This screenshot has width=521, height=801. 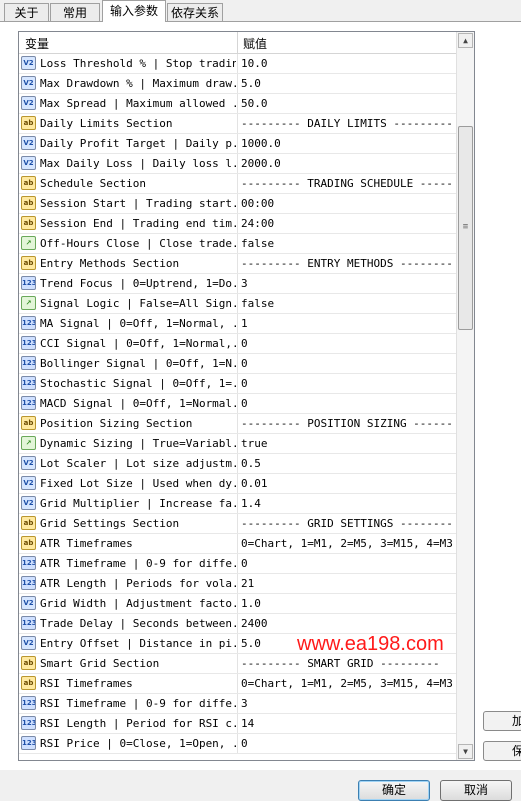 I want to click on parameter-value: --------- GRID SETTINGS ---------, so click(x=347, y=523).